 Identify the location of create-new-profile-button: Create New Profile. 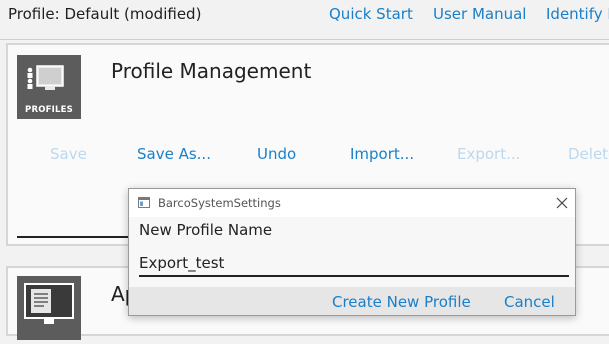
(401, 302).